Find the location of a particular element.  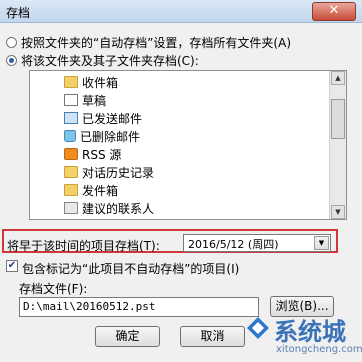

tree-item-label: 对话历史记录 is located at coordinates (118, 172).